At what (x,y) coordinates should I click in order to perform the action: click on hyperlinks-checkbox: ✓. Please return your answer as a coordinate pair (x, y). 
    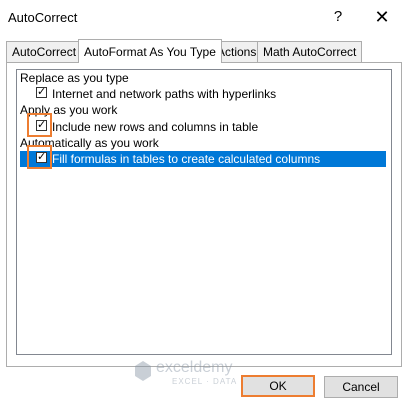
    Looking at the image, I should click on (41, 92).